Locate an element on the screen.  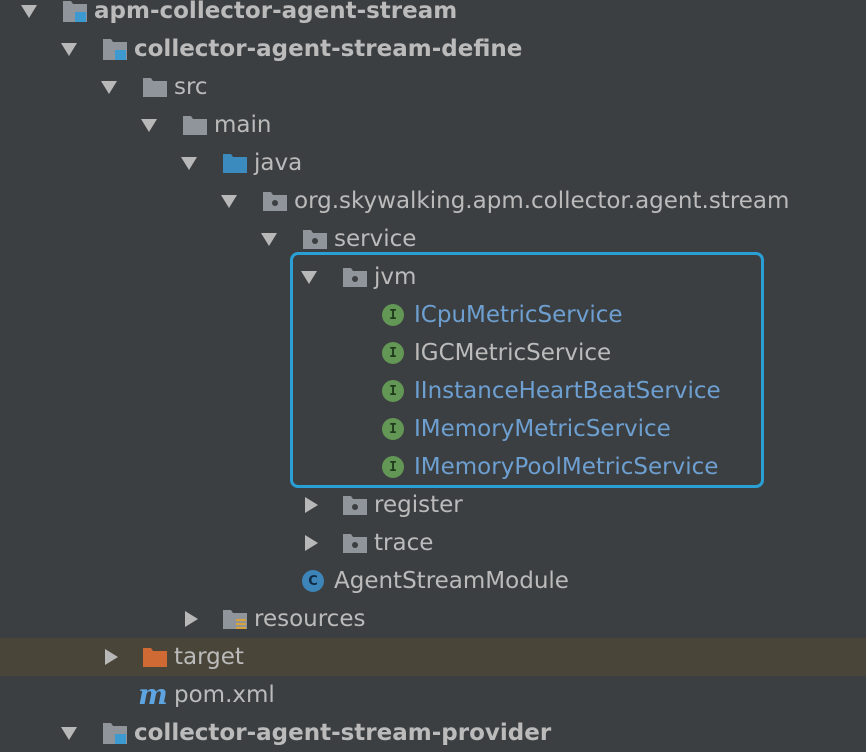
tree-row-jvm: jvm is located at coordinates (433, 277).